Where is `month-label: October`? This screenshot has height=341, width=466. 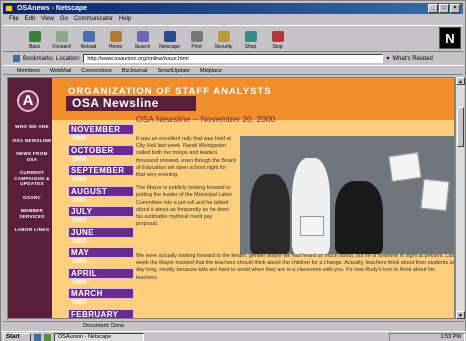 month-label: October is located at coordinates (101, 150).